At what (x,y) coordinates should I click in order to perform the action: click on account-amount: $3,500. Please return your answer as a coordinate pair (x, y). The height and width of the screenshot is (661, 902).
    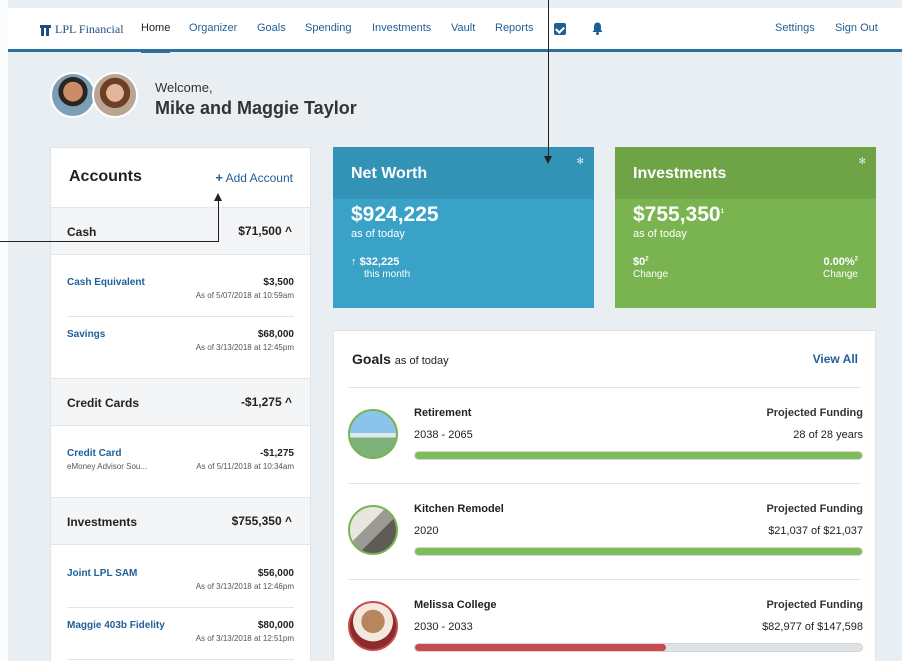
    Looking at the image, I should click on (278, 282).